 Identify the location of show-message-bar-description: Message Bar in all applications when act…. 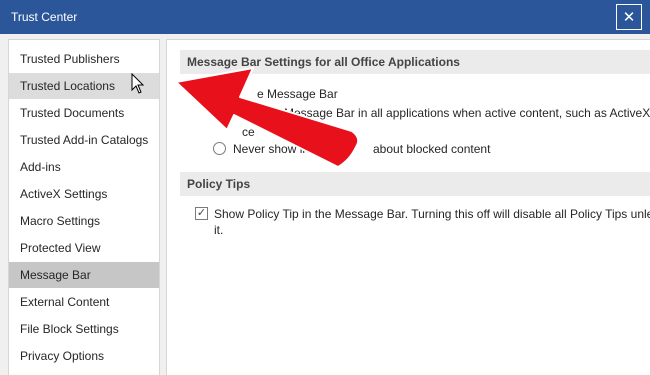
(467, 113).